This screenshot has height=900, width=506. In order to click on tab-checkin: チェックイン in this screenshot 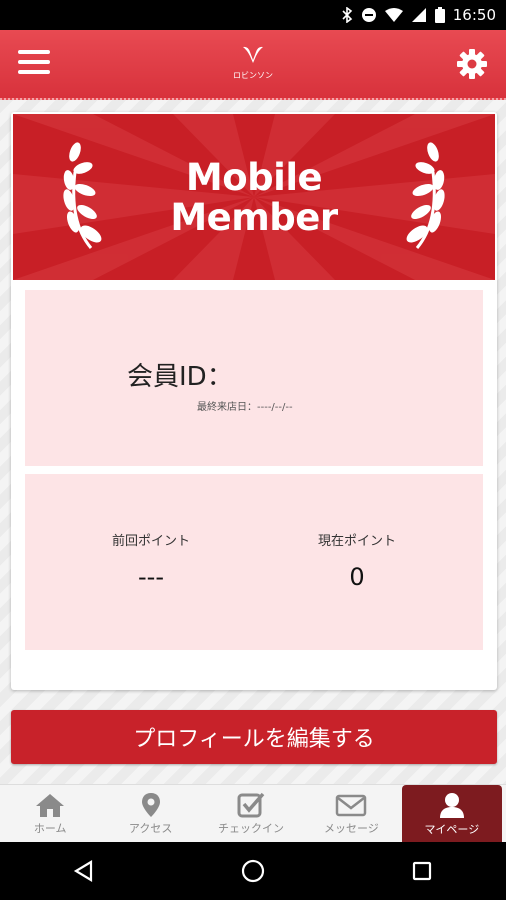, I will do `click(251, 814)`.